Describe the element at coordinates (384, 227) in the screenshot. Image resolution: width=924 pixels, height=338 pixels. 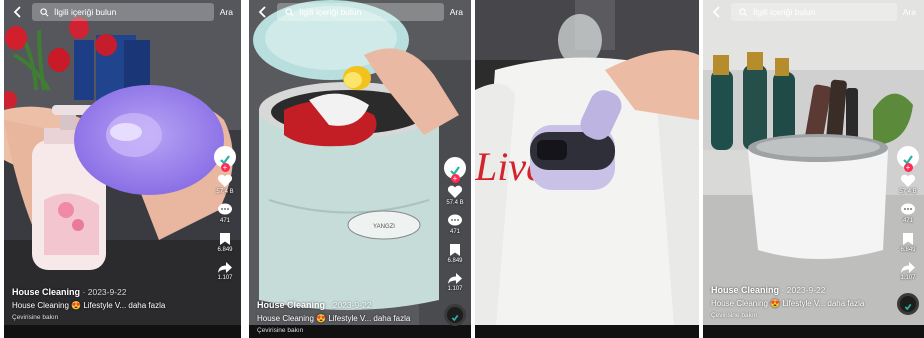
I see `svg-text: YANGZI` at that location.